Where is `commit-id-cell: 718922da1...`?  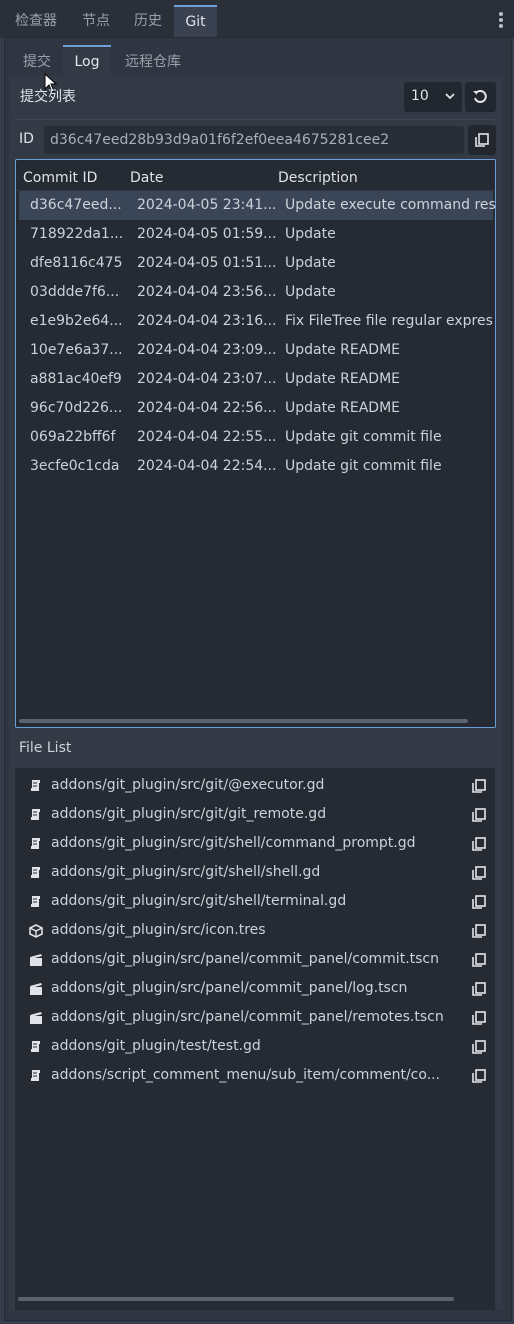 commit-id-cell: 718922da1... is located at coordinates (77, 234).